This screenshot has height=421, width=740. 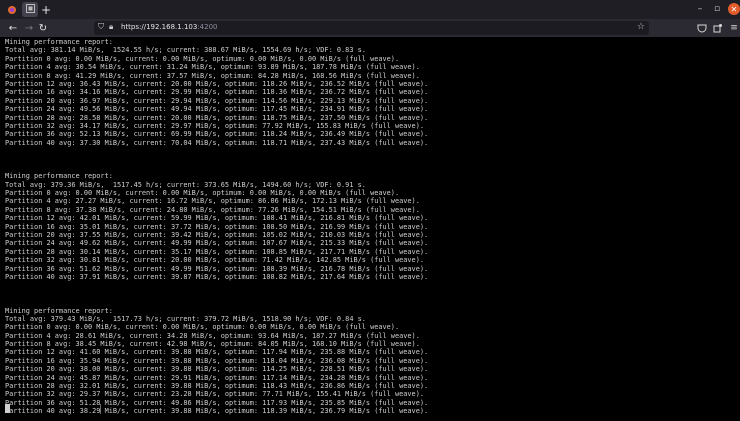 What do you see at coordinates (702, 28) in the screenshot?
I see `pocket-icon` at bounding box center [702, 28].